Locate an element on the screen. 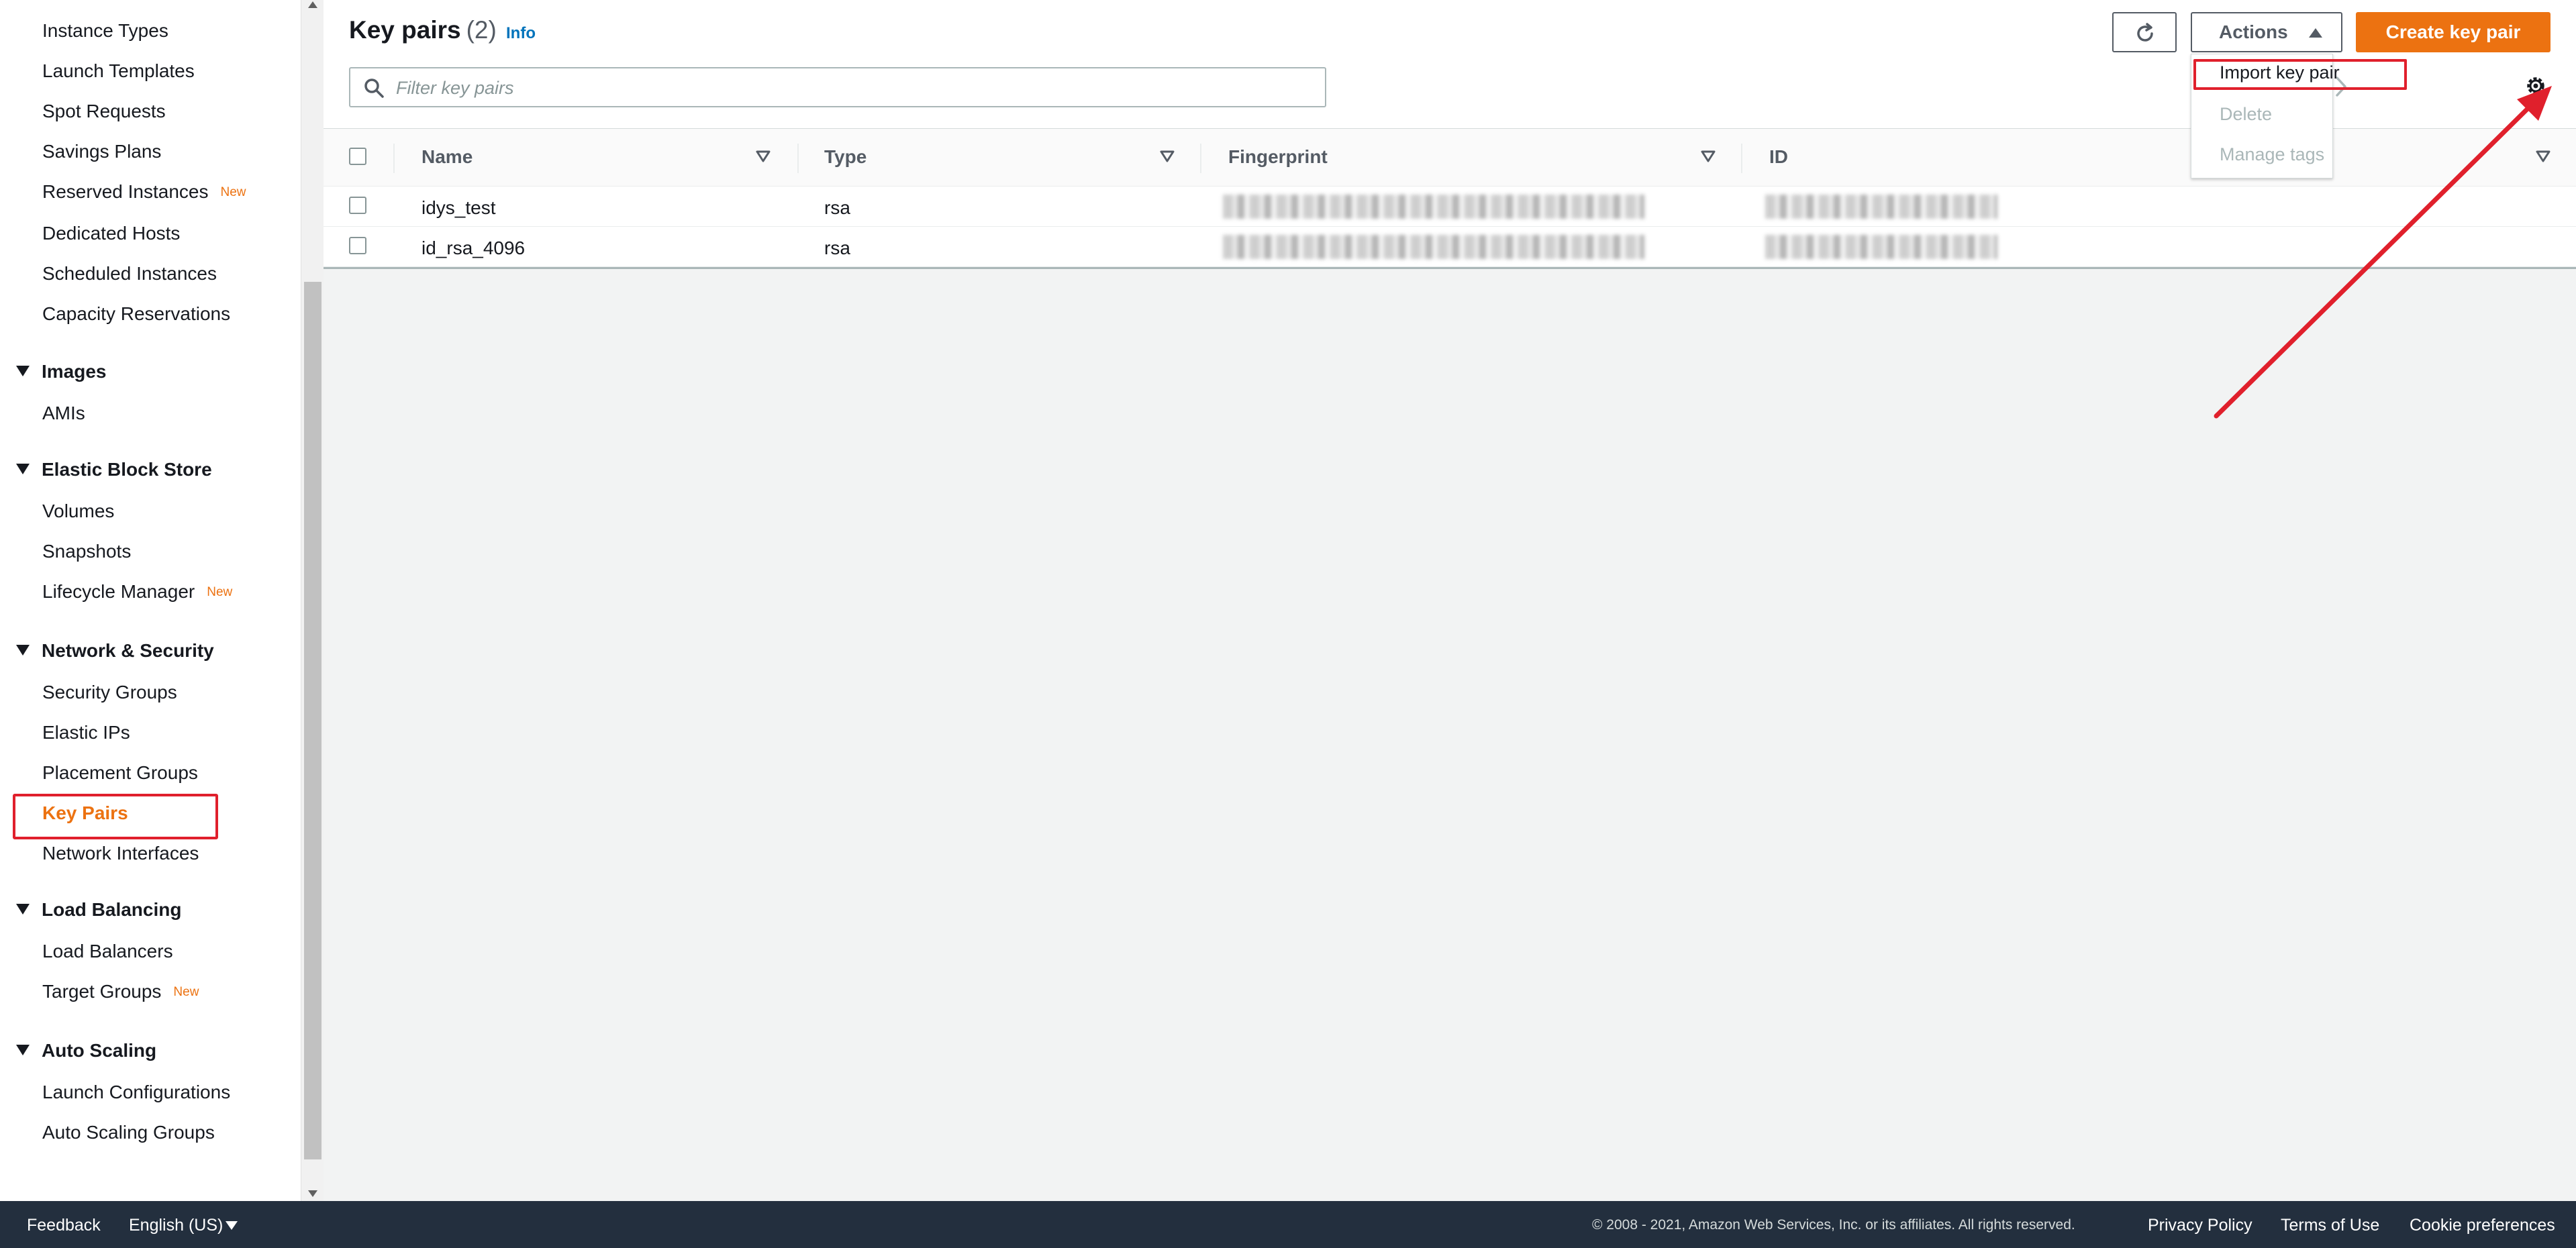 The height and width of the screenshot is (1248, 2576). language-selector: English (US) is located at coordinates (176, 1225).